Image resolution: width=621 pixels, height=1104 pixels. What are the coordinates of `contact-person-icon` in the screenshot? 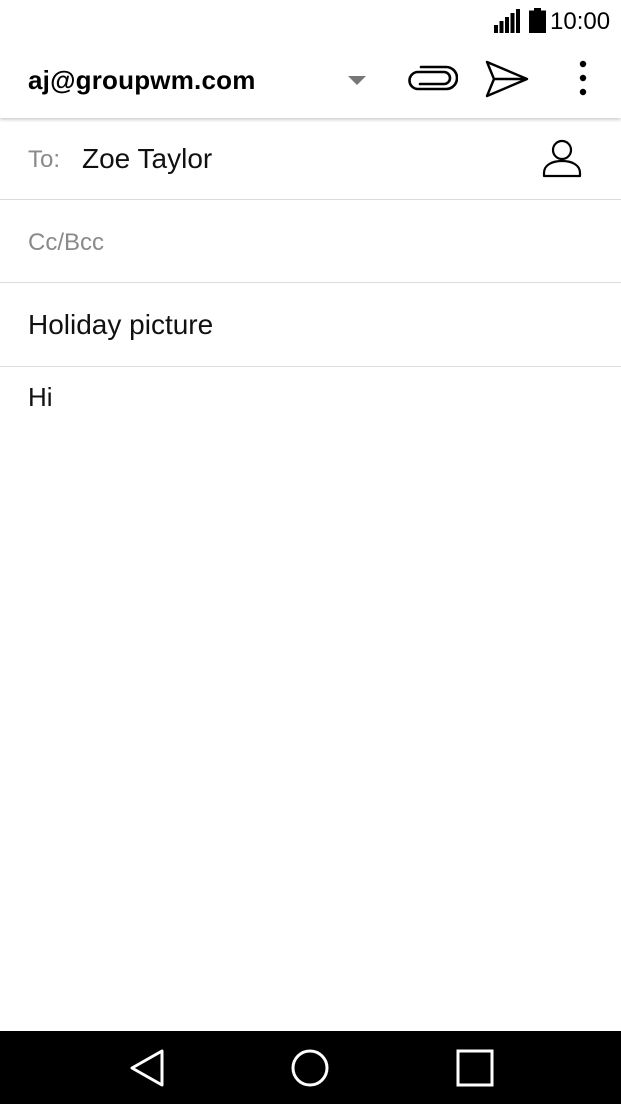 It's located at (562, 159).